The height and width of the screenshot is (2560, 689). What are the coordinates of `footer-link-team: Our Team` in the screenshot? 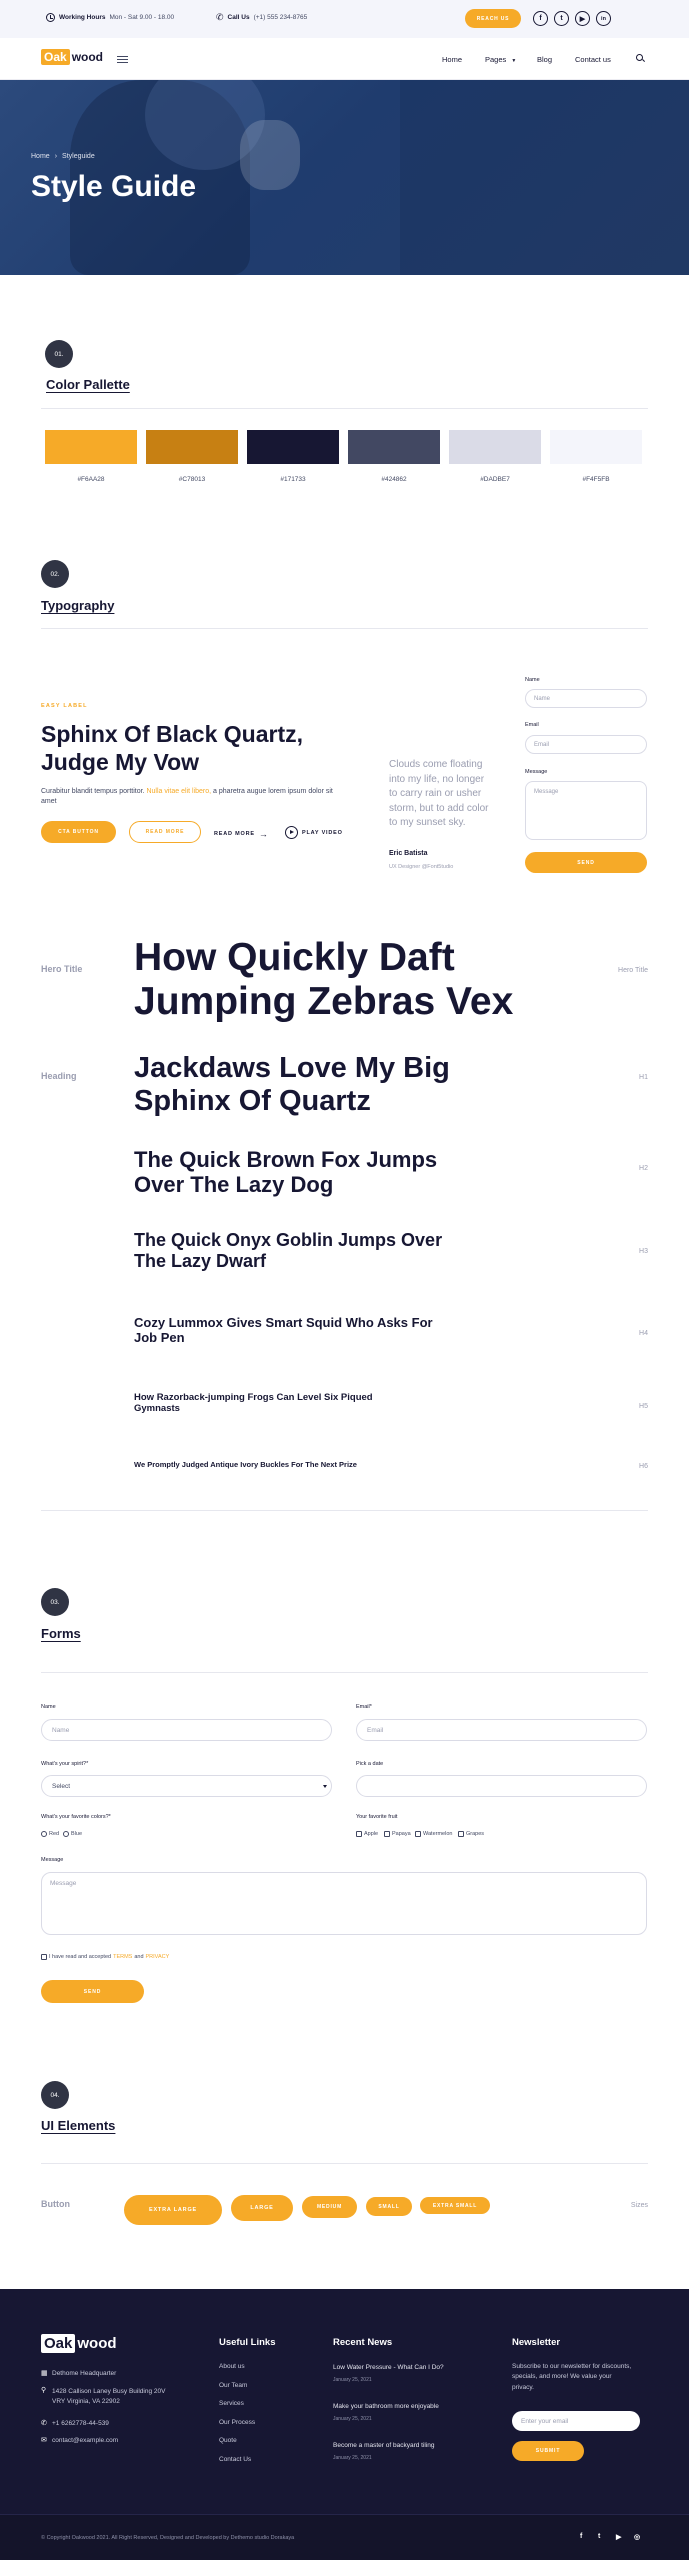 It's located at (233, 2385).